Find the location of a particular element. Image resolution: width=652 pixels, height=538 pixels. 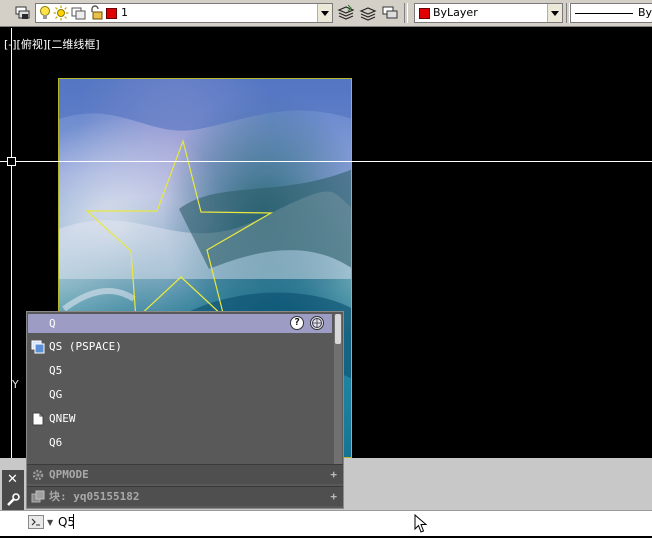

scrollbar-thumb is located at coordinates (338, 329).